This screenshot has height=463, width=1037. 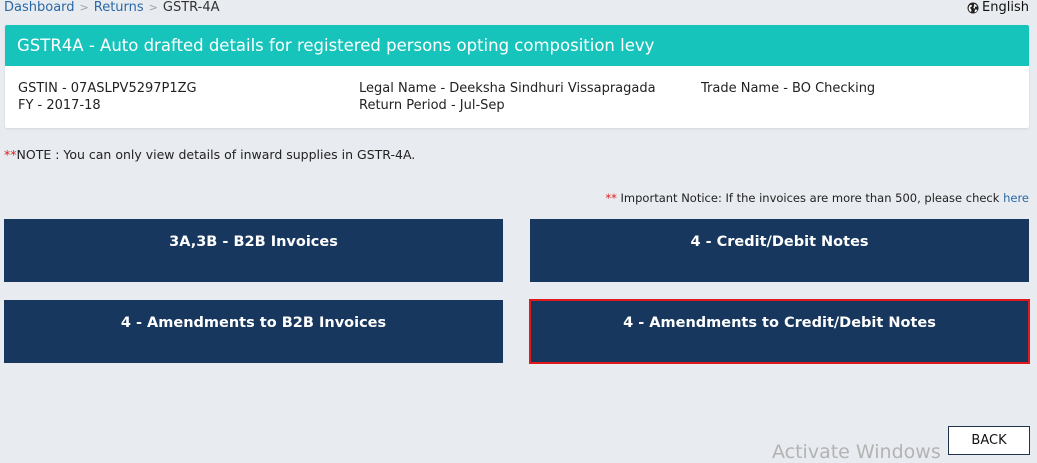 I want to click on fy-text: FY - 2017-18, so click(x=59, y=105).